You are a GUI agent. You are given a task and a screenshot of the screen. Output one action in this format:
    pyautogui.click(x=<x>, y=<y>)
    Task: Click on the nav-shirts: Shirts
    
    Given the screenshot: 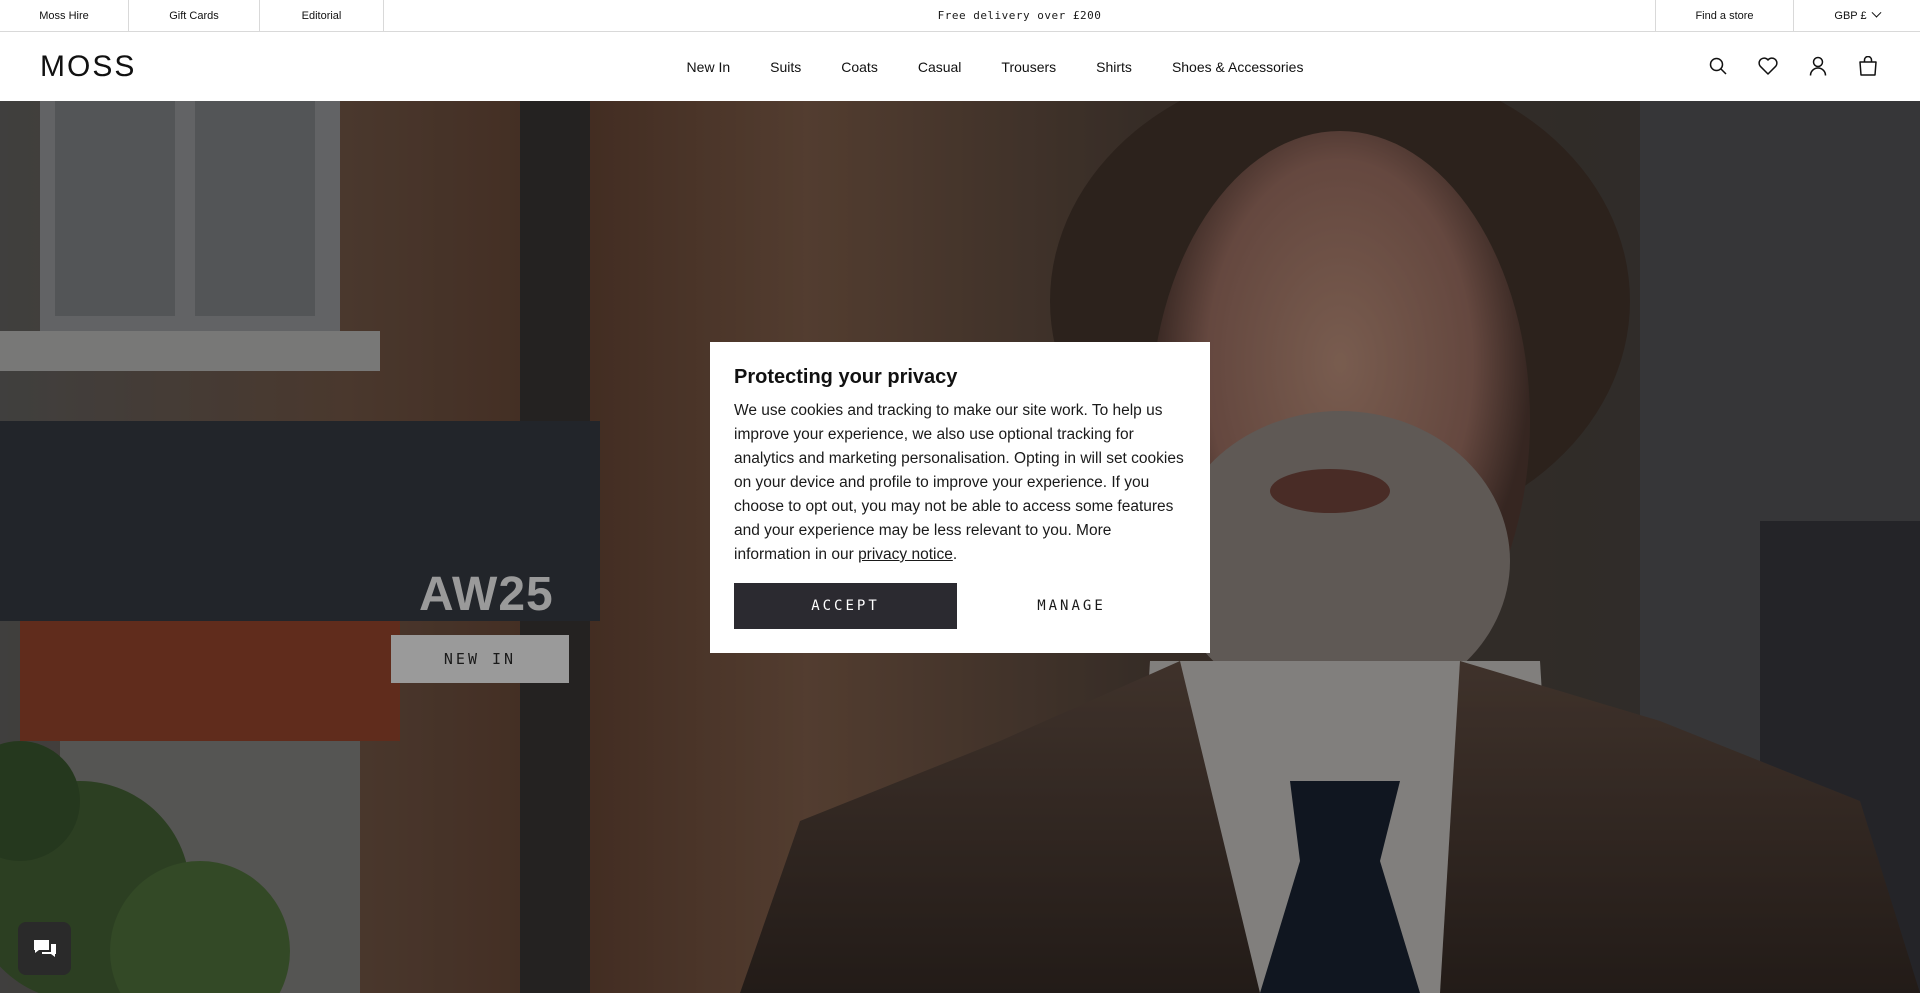 What is the action you would take?
    pyautogui.click(x=1114, y=67)
    